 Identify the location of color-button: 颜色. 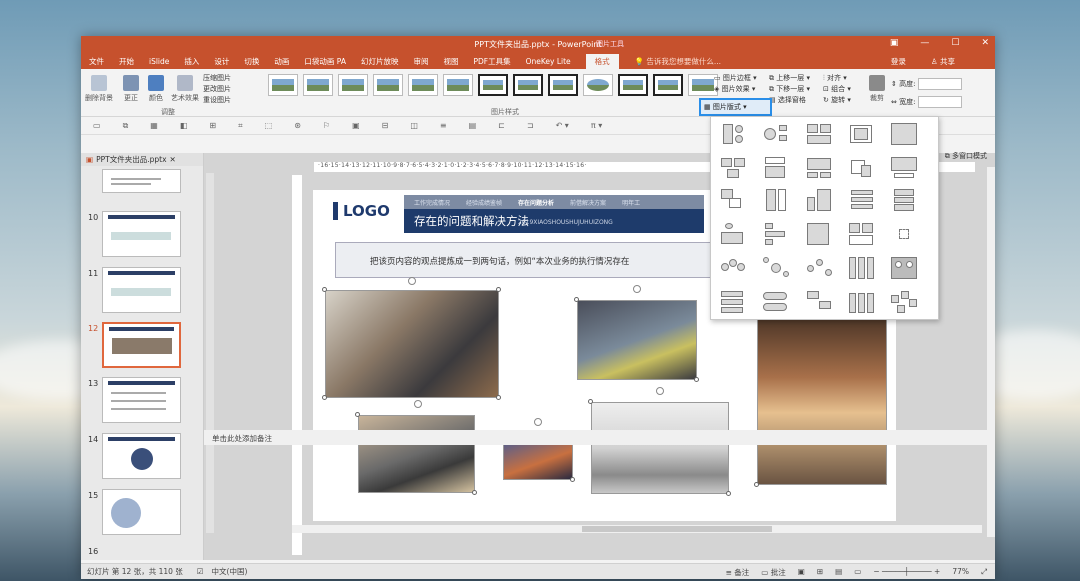
(156, 89).